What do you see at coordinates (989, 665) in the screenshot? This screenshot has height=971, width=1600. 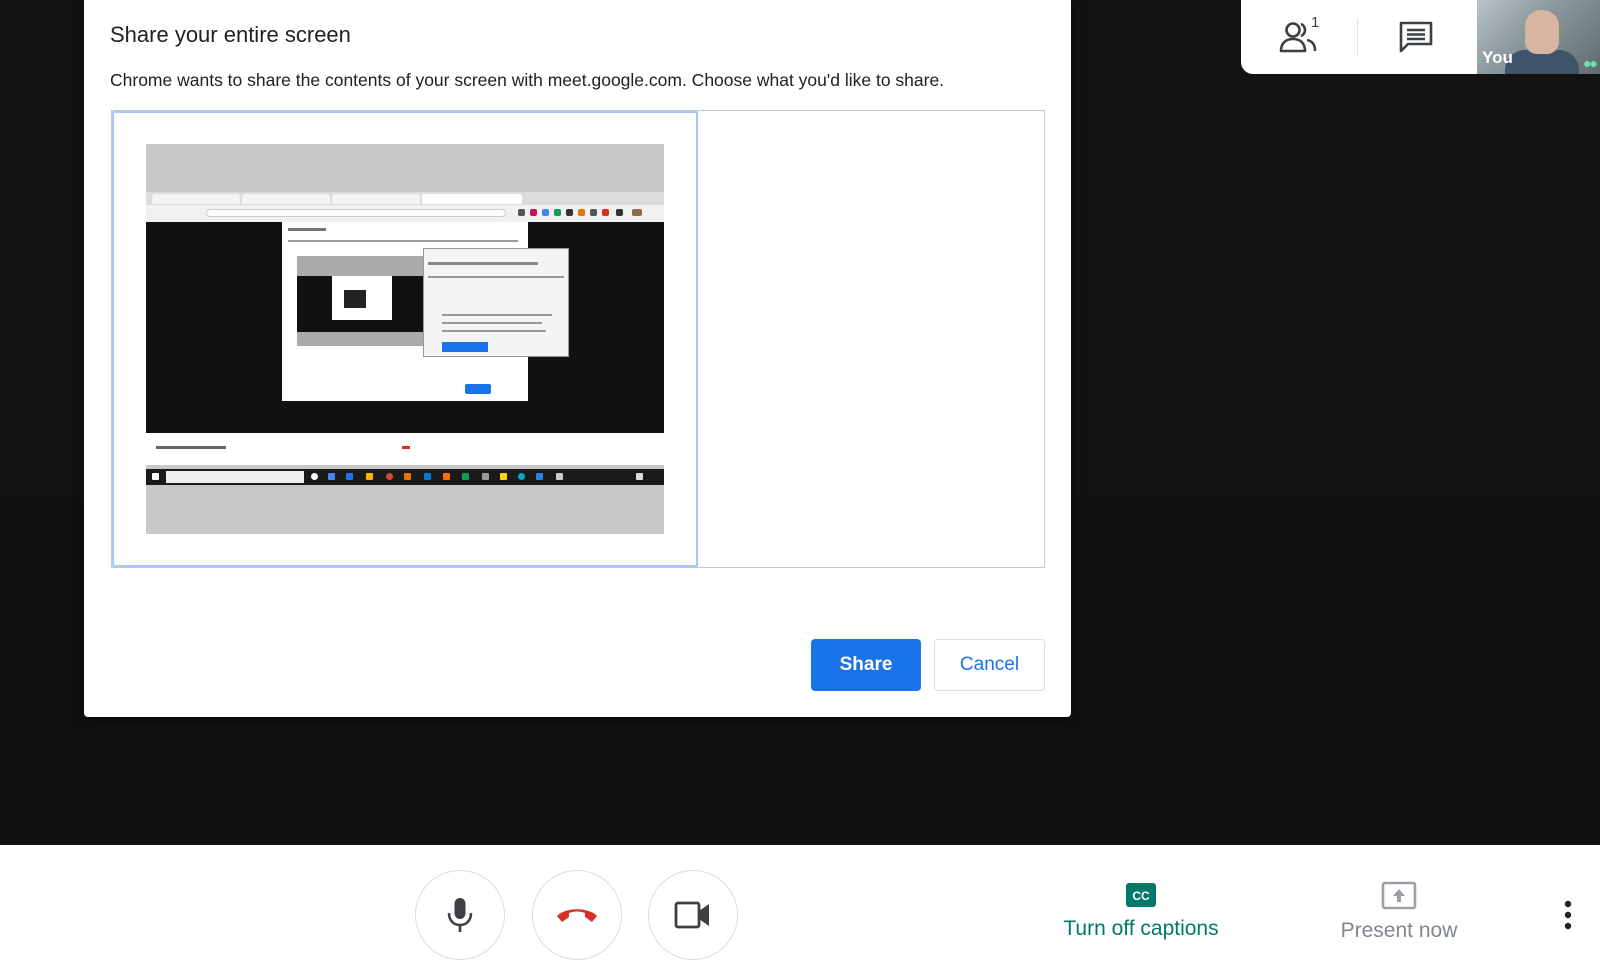 I see `cancel-button: Cancel` at bounding box center [989, 665].